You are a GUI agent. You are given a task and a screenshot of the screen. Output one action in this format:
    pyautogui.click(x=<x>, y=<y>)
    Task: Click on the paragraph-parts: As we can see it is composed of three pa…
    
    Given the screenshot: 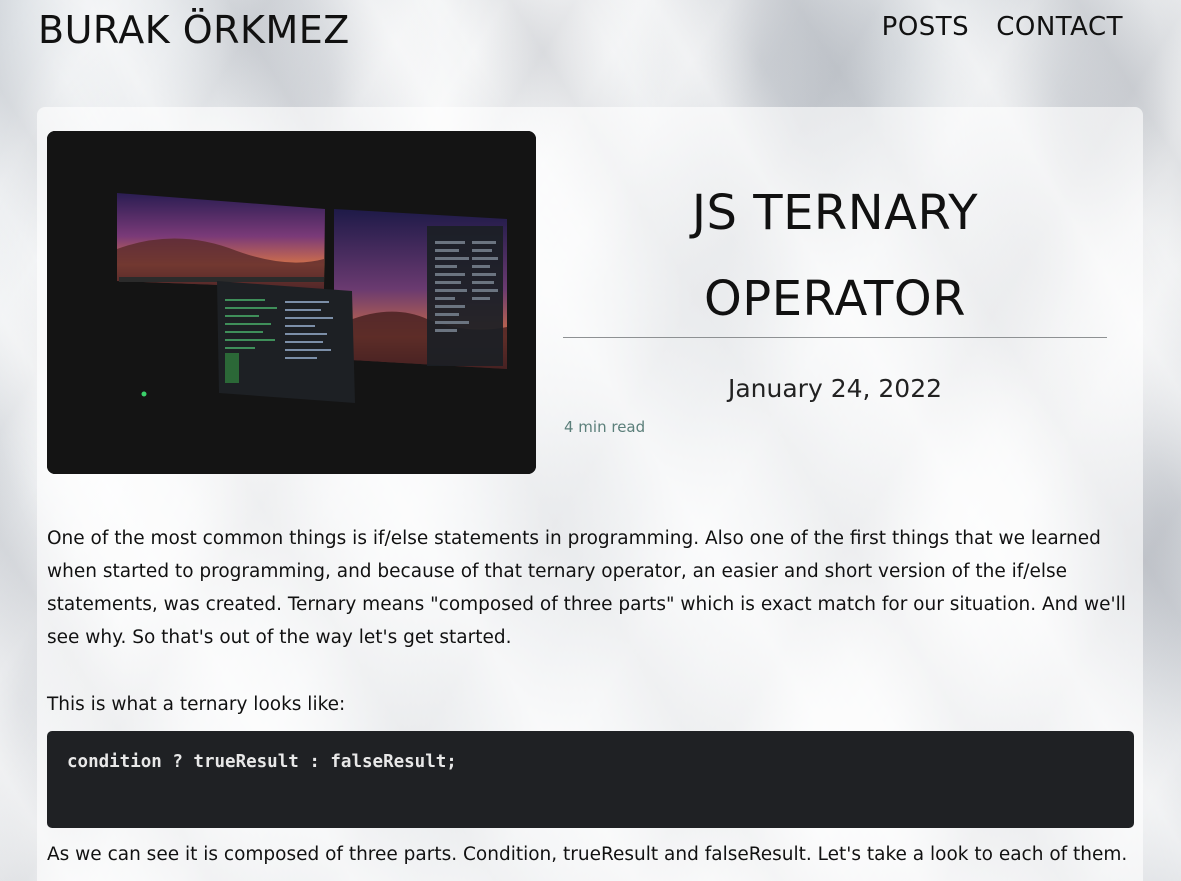 What is the action you would take?
    pyautogui.click(x=587, y=854)
    